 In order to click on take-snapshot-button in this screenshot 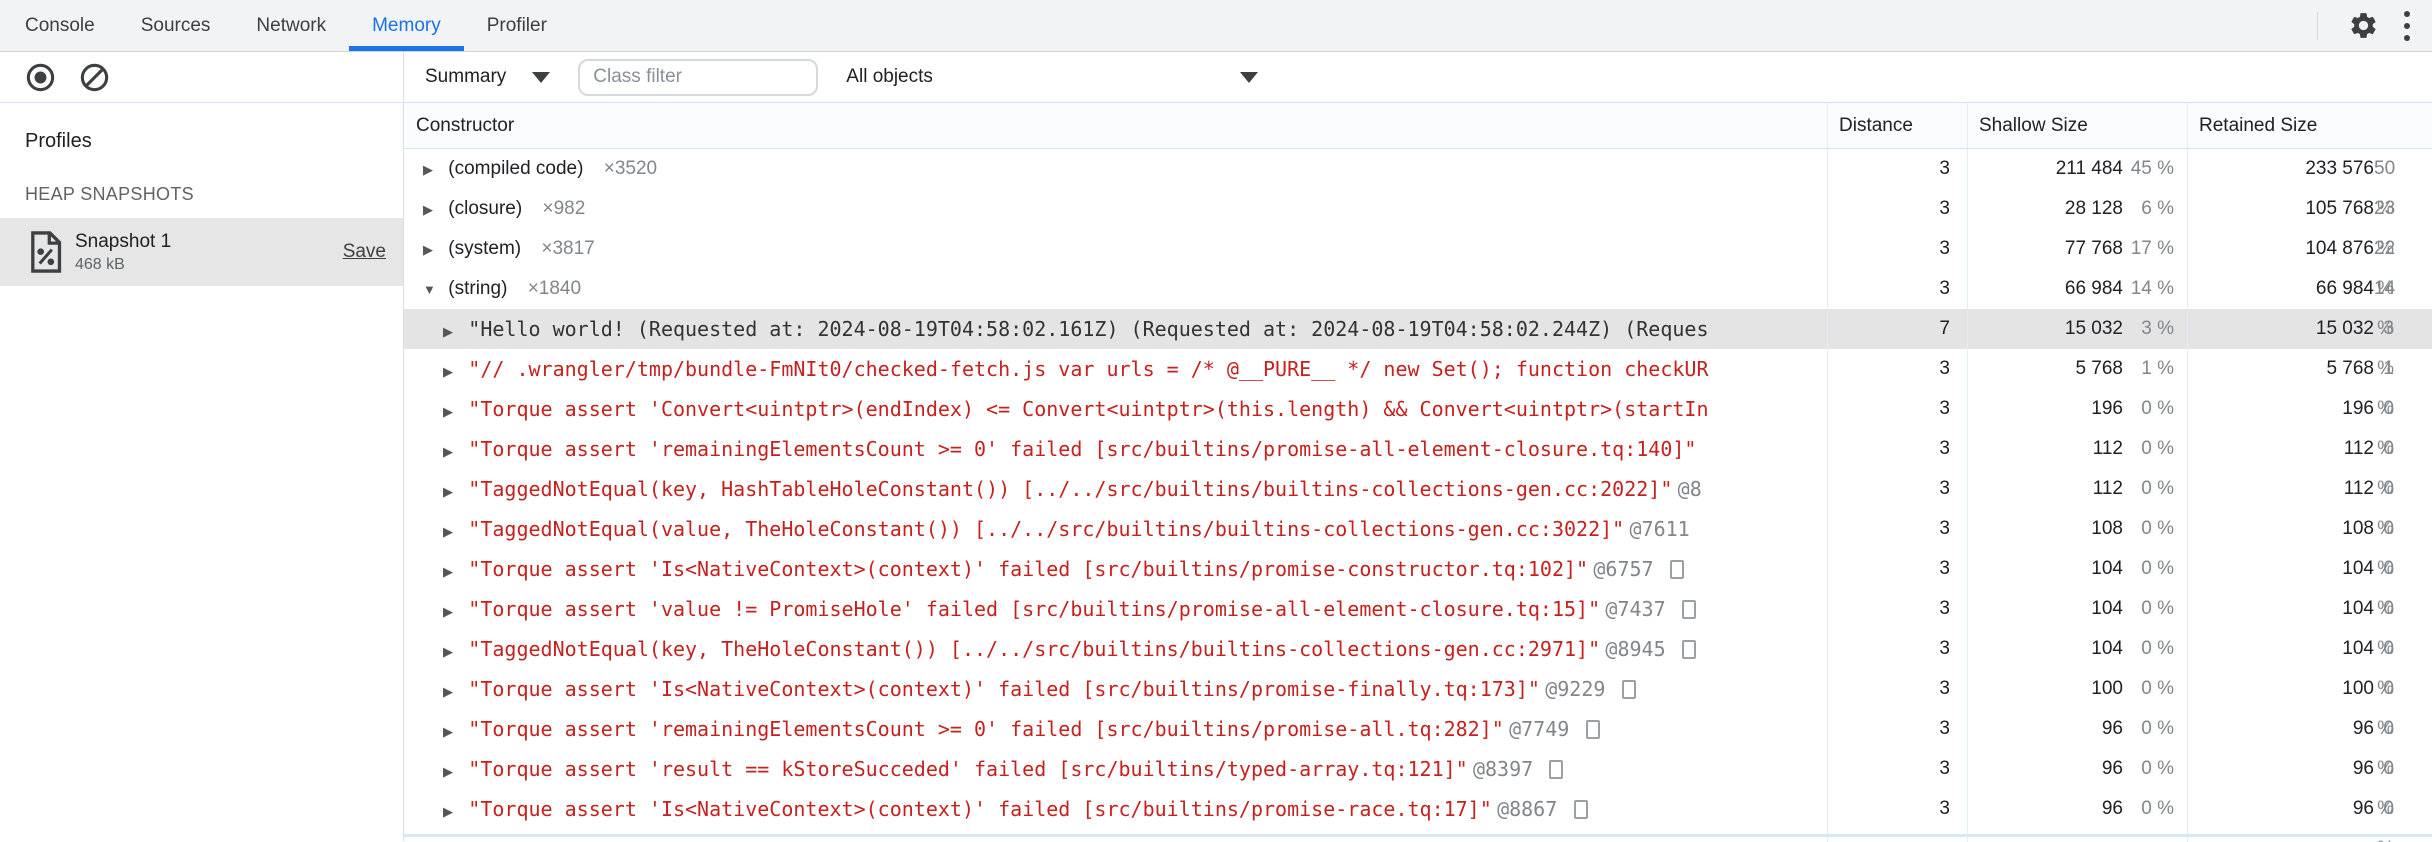, I will do `click(40, 77)`.